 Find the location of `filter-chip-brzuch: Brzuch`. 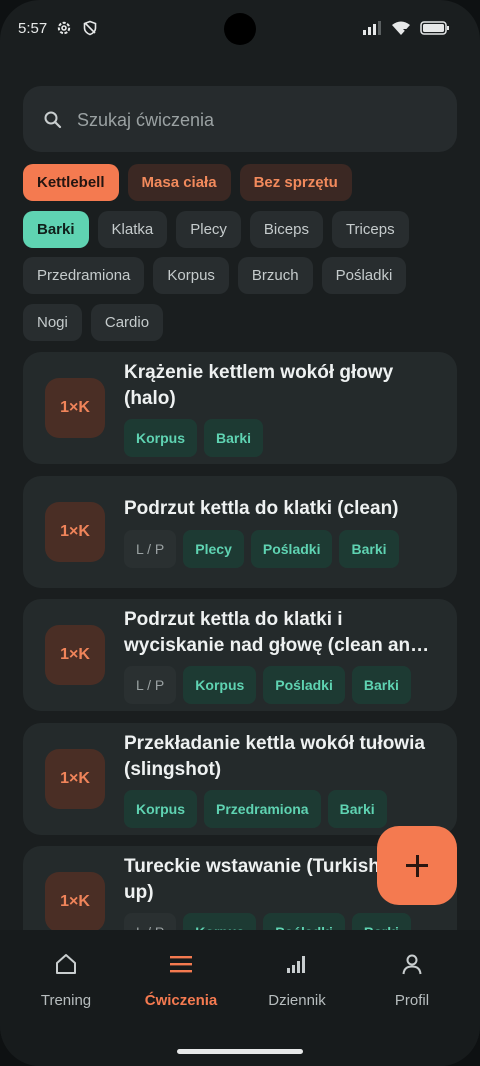

filter-chip-brzuch: Brzuch is located at coordinates (275, 275).